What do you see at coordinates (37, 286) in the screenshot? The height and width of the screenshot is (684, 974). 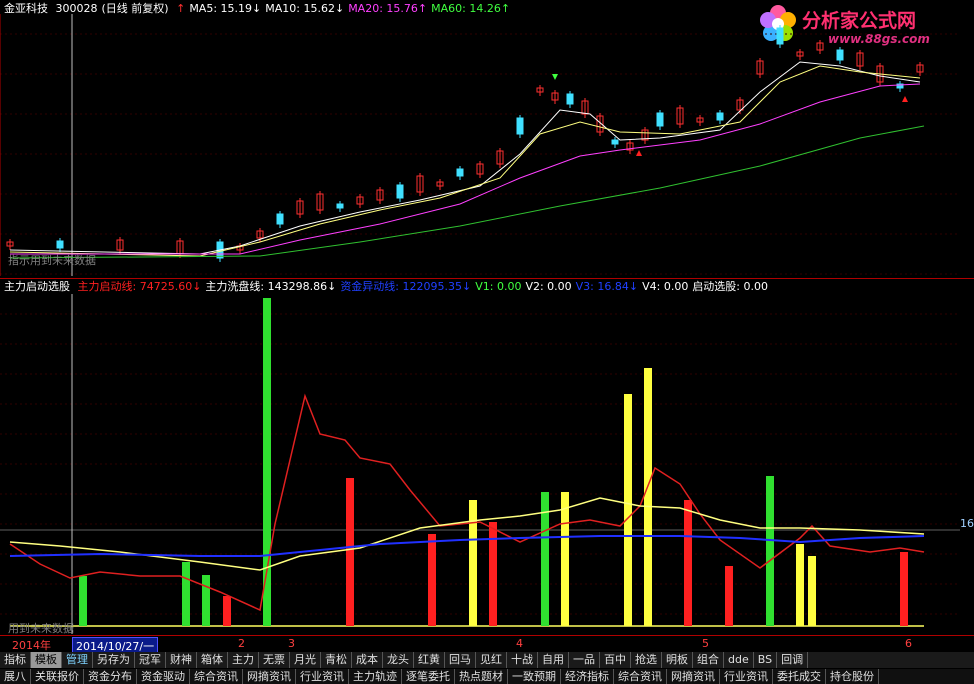 I see `indicator-name: 主力启动选股` at bounding box center [37, 286].